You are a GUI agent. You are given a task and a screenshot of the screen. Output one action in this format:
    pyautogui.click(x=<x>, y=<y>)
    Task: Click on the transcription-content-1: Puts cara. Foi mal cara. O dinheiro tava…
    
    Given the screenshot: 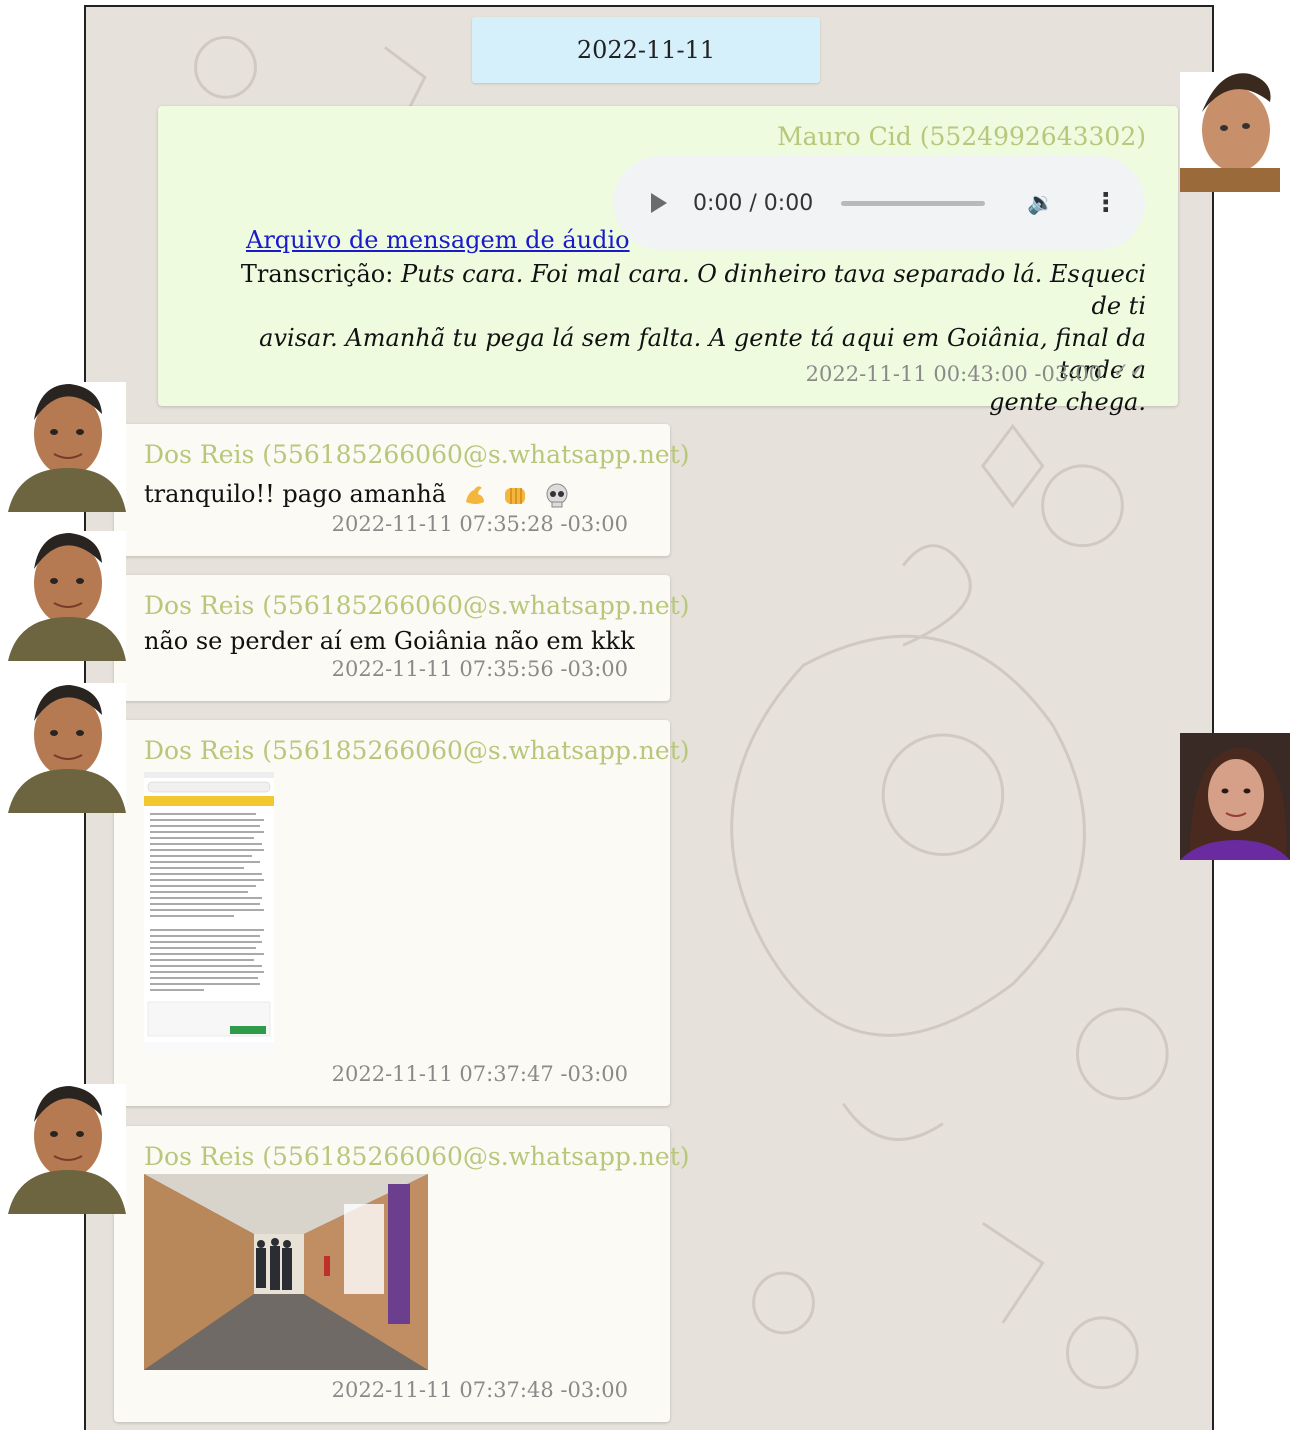 What is the action you would take?
    pyautogui.click(x=773, y=290)
    